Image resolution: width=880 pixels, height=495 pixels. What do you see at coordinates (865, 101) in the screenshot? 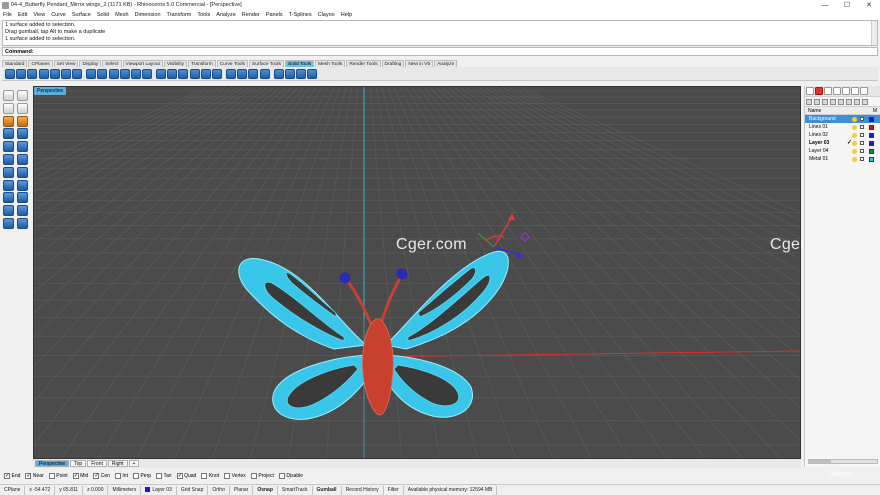
I see `layer-menu-icon` at bounding box center [865, 101].